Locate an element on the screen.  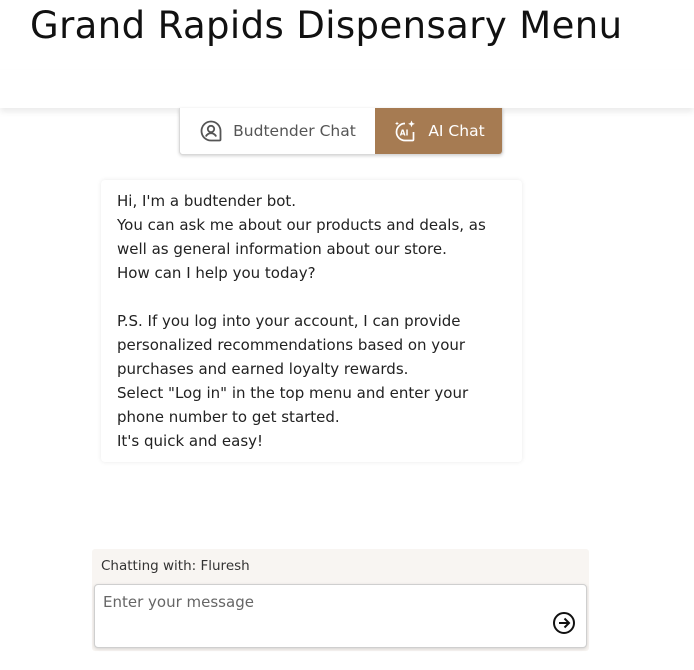
header: Grand Rapids Dispensary Menu is located at coordinates (347, 35).